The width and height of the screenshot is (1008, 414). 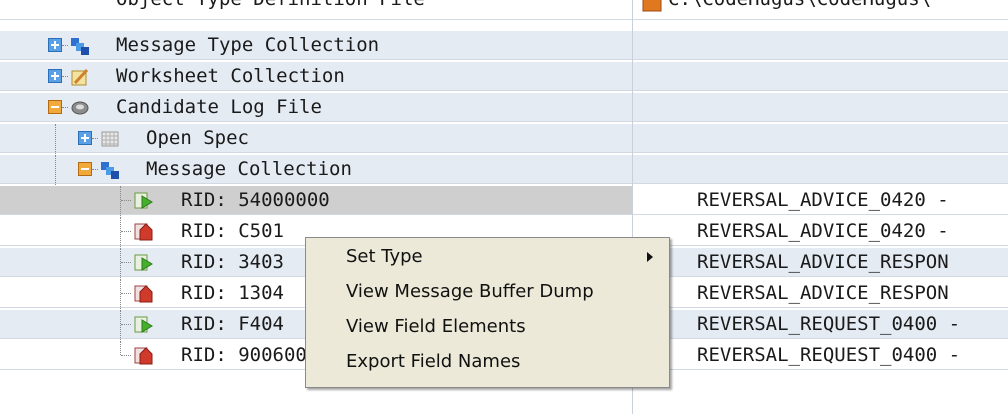 What do you see at coordinates (249, 169) in the screenshot?
I see `row-label: Message Collection` at bounding box center [249, 169].